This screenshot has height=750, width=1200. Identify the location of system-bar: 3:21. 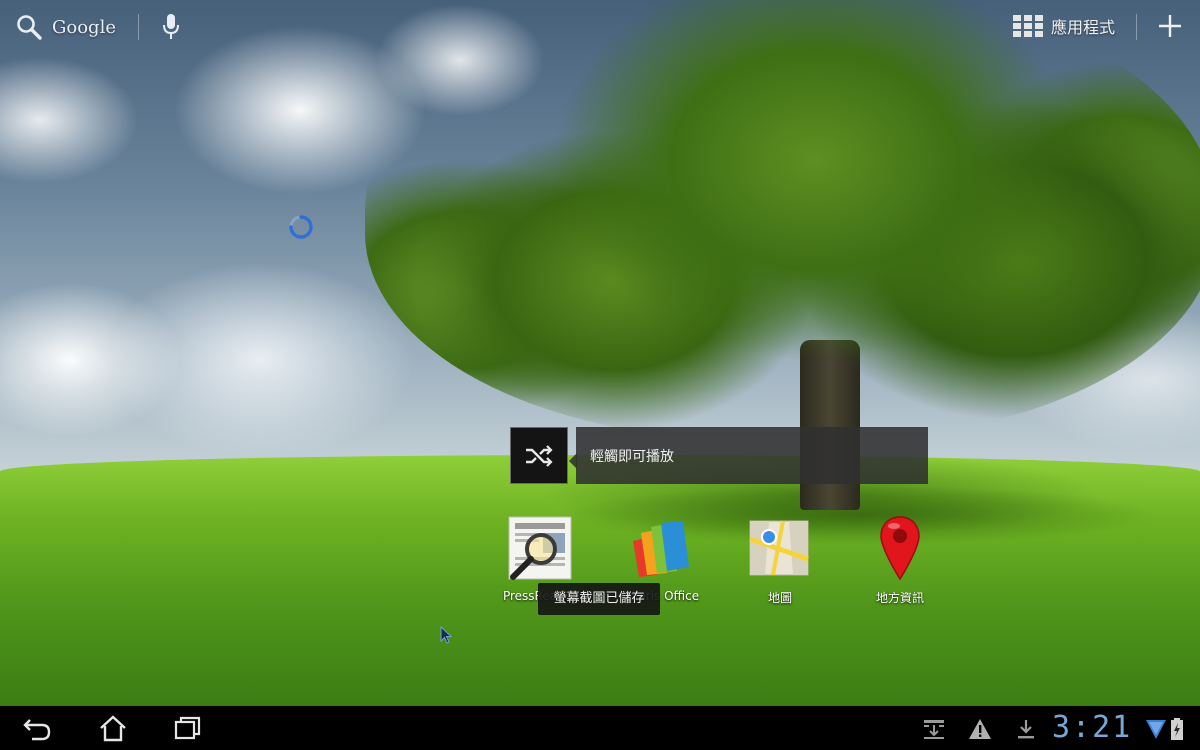
(600, 728).